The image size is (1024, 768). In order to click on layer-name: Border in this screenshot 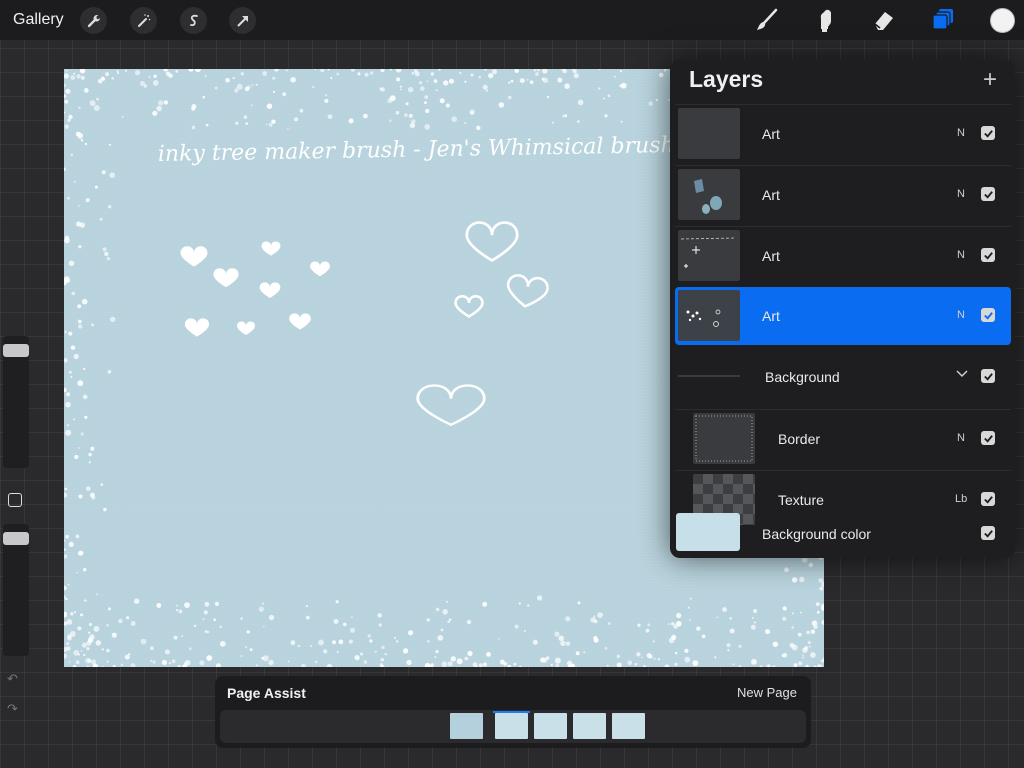, I will do `click(799, 439)`.